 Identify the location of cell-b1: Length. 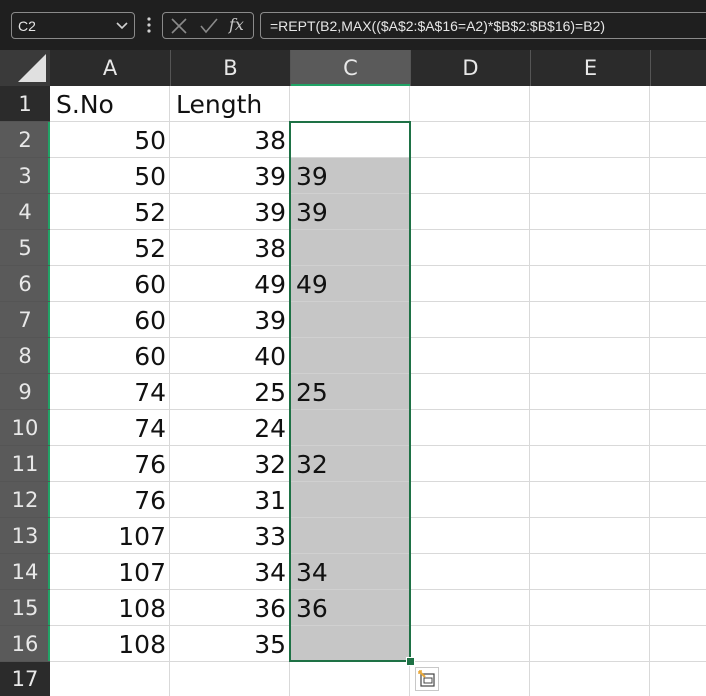
(231, 104).